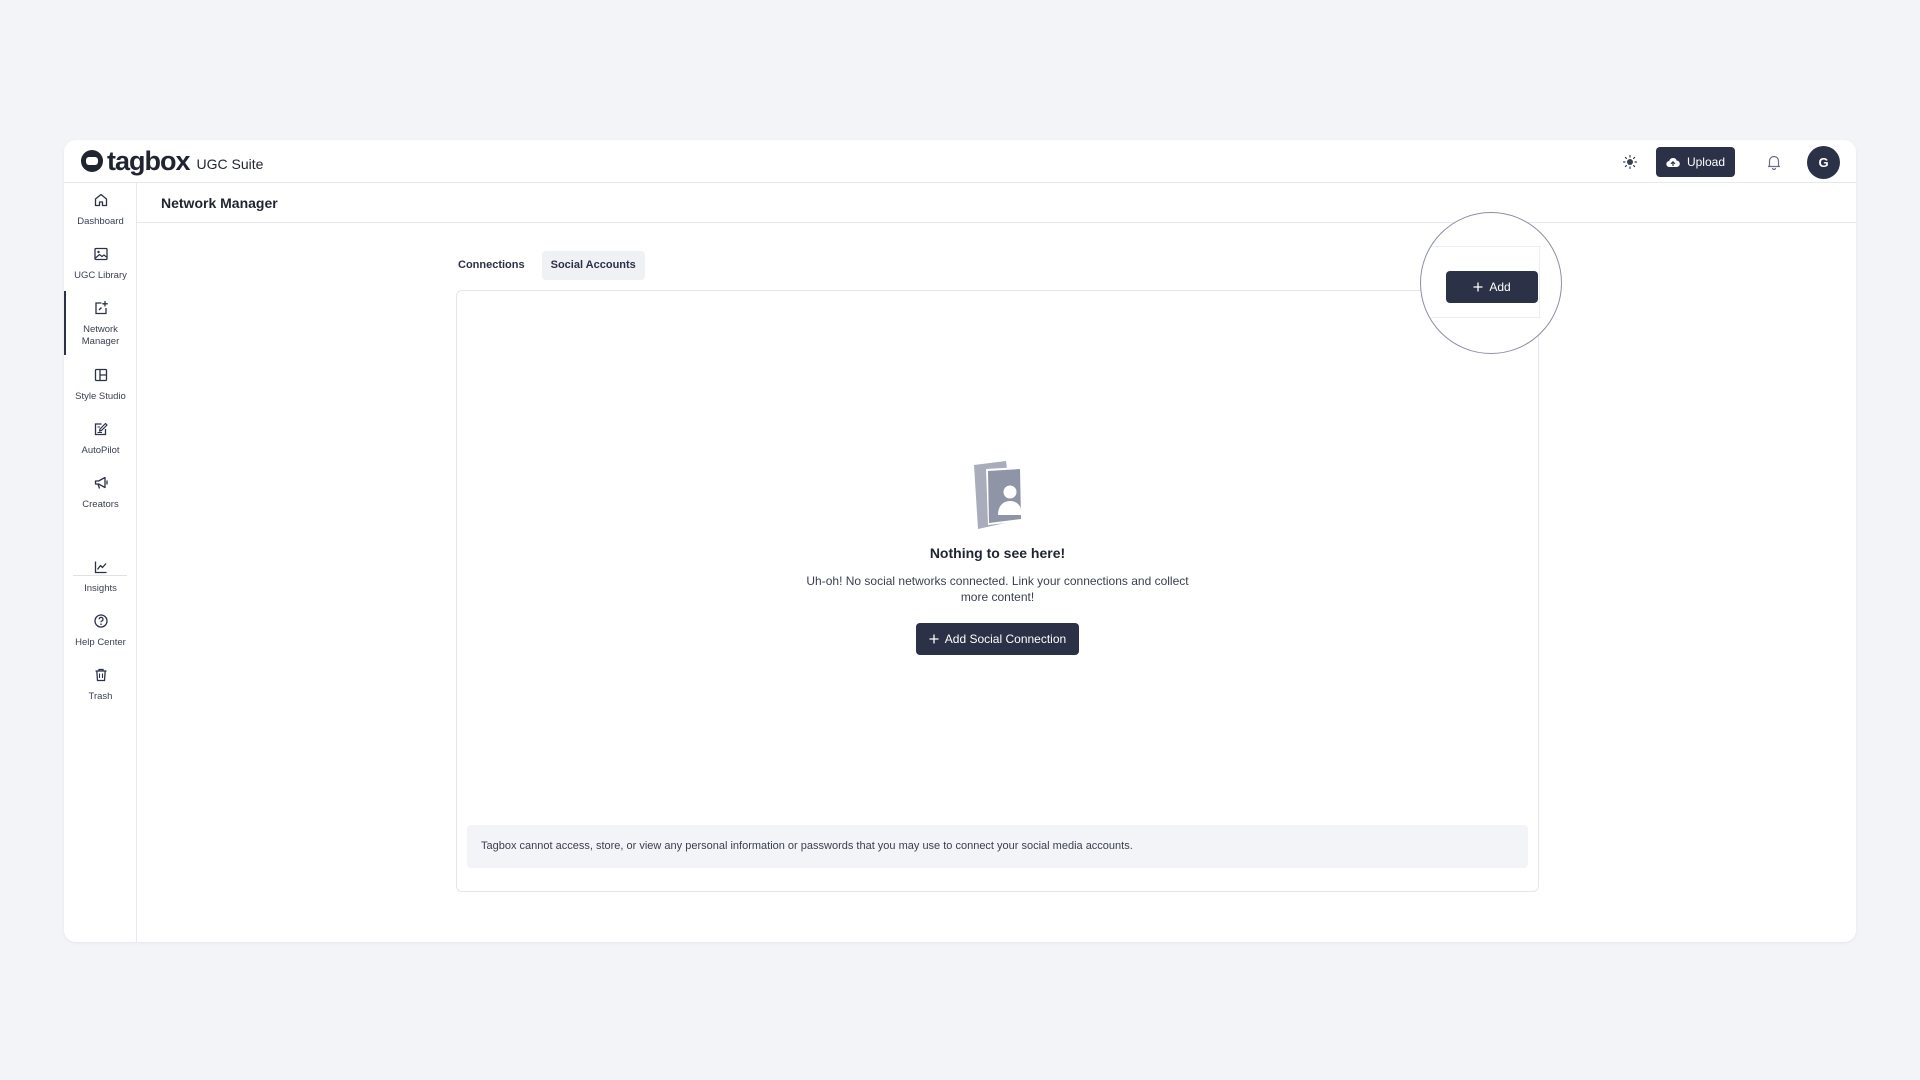  Describe the element at coordinates (101, 429) in the screenshot. I see `edit-icon` at that location.